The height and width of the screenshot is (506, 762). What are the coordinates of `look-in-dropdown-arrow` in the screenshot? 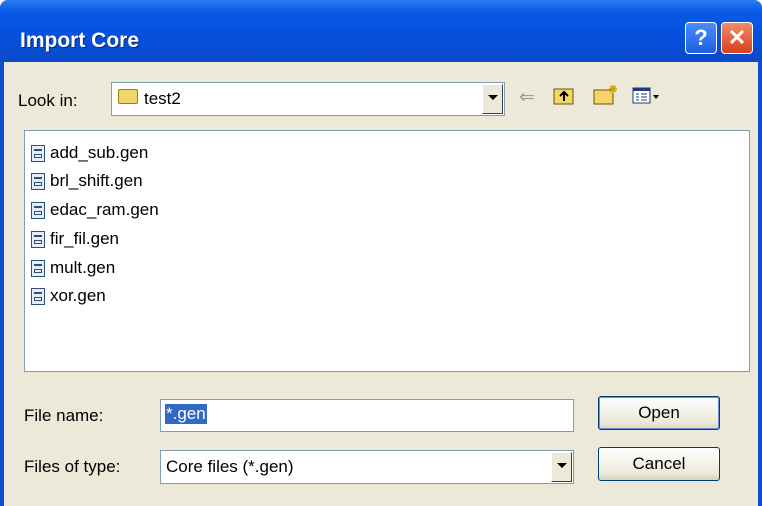 It's located at (492, 99).